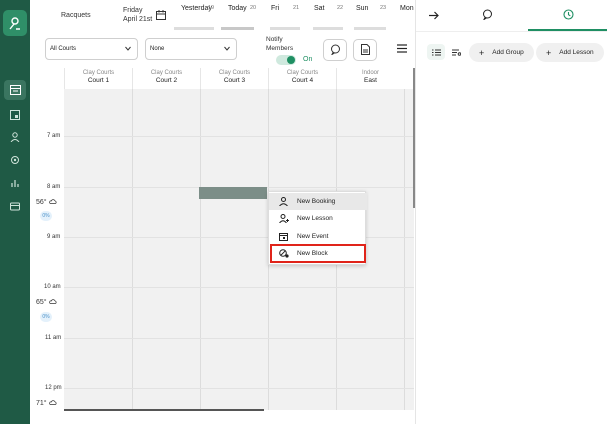 The width and height of the screenshot is (607, 424). I want to click on hamburger-menu-icon, so click(402, 49).